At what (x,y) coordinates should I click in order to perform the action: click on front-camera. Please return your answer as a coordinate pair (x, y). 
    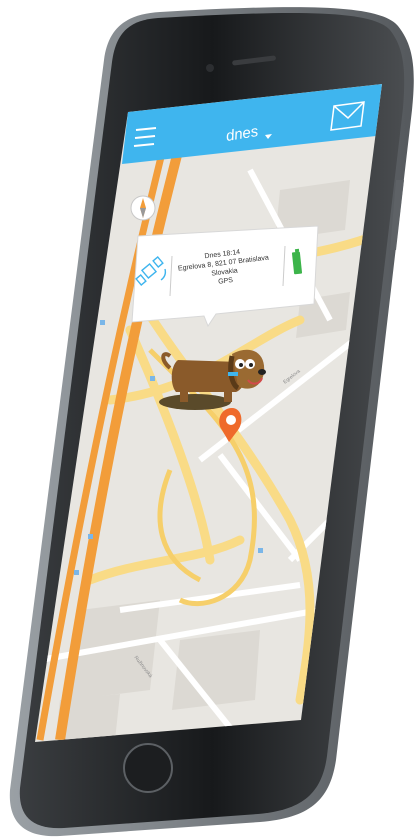
    Looking at the image, I should click on (210, 68).